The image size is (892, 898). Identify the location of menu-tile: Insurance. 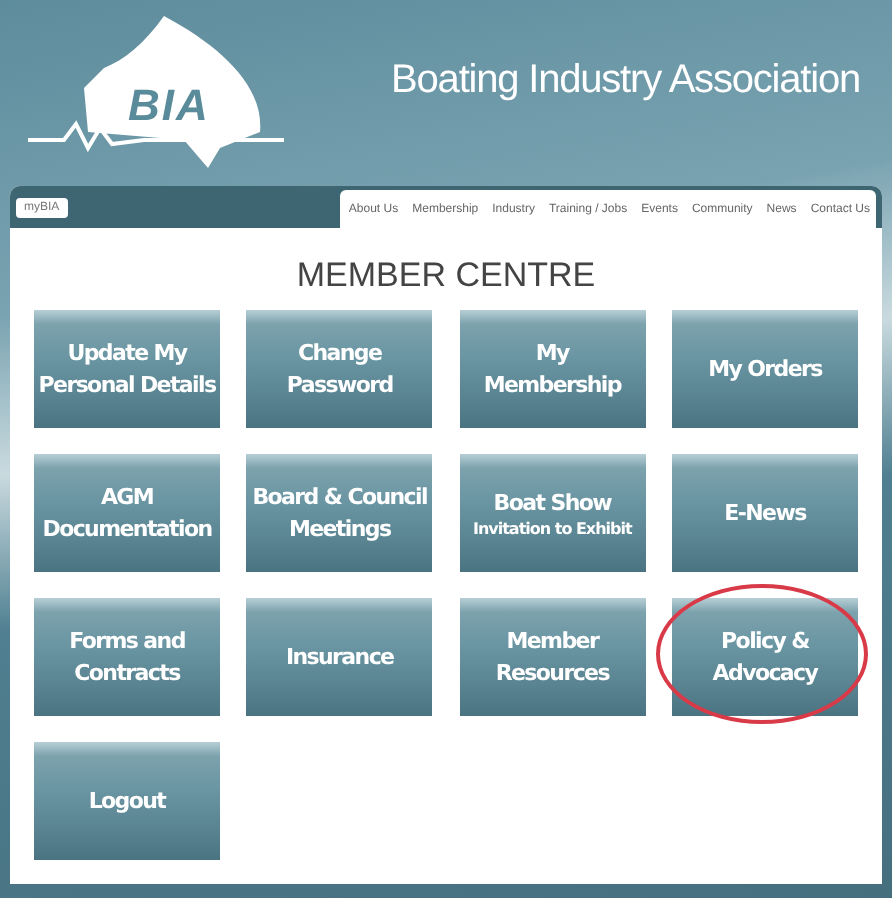
(339, 657).